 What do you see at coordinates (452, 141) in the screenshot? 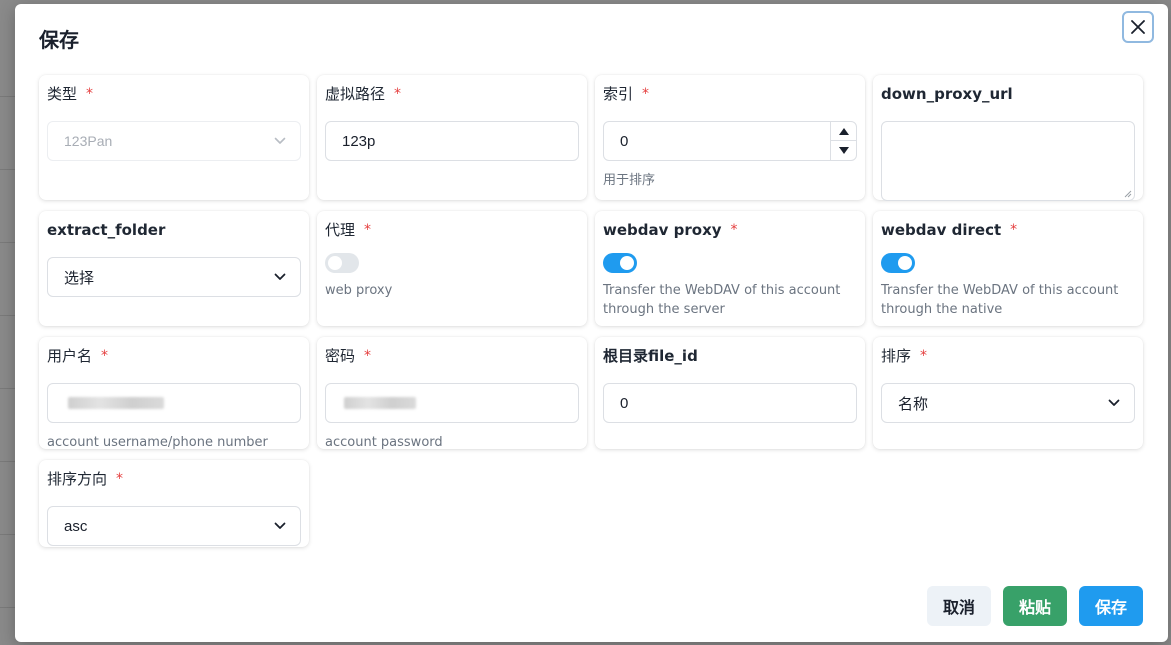
I see `virtual-path-input: 123p` at bounding box center [452, 141].